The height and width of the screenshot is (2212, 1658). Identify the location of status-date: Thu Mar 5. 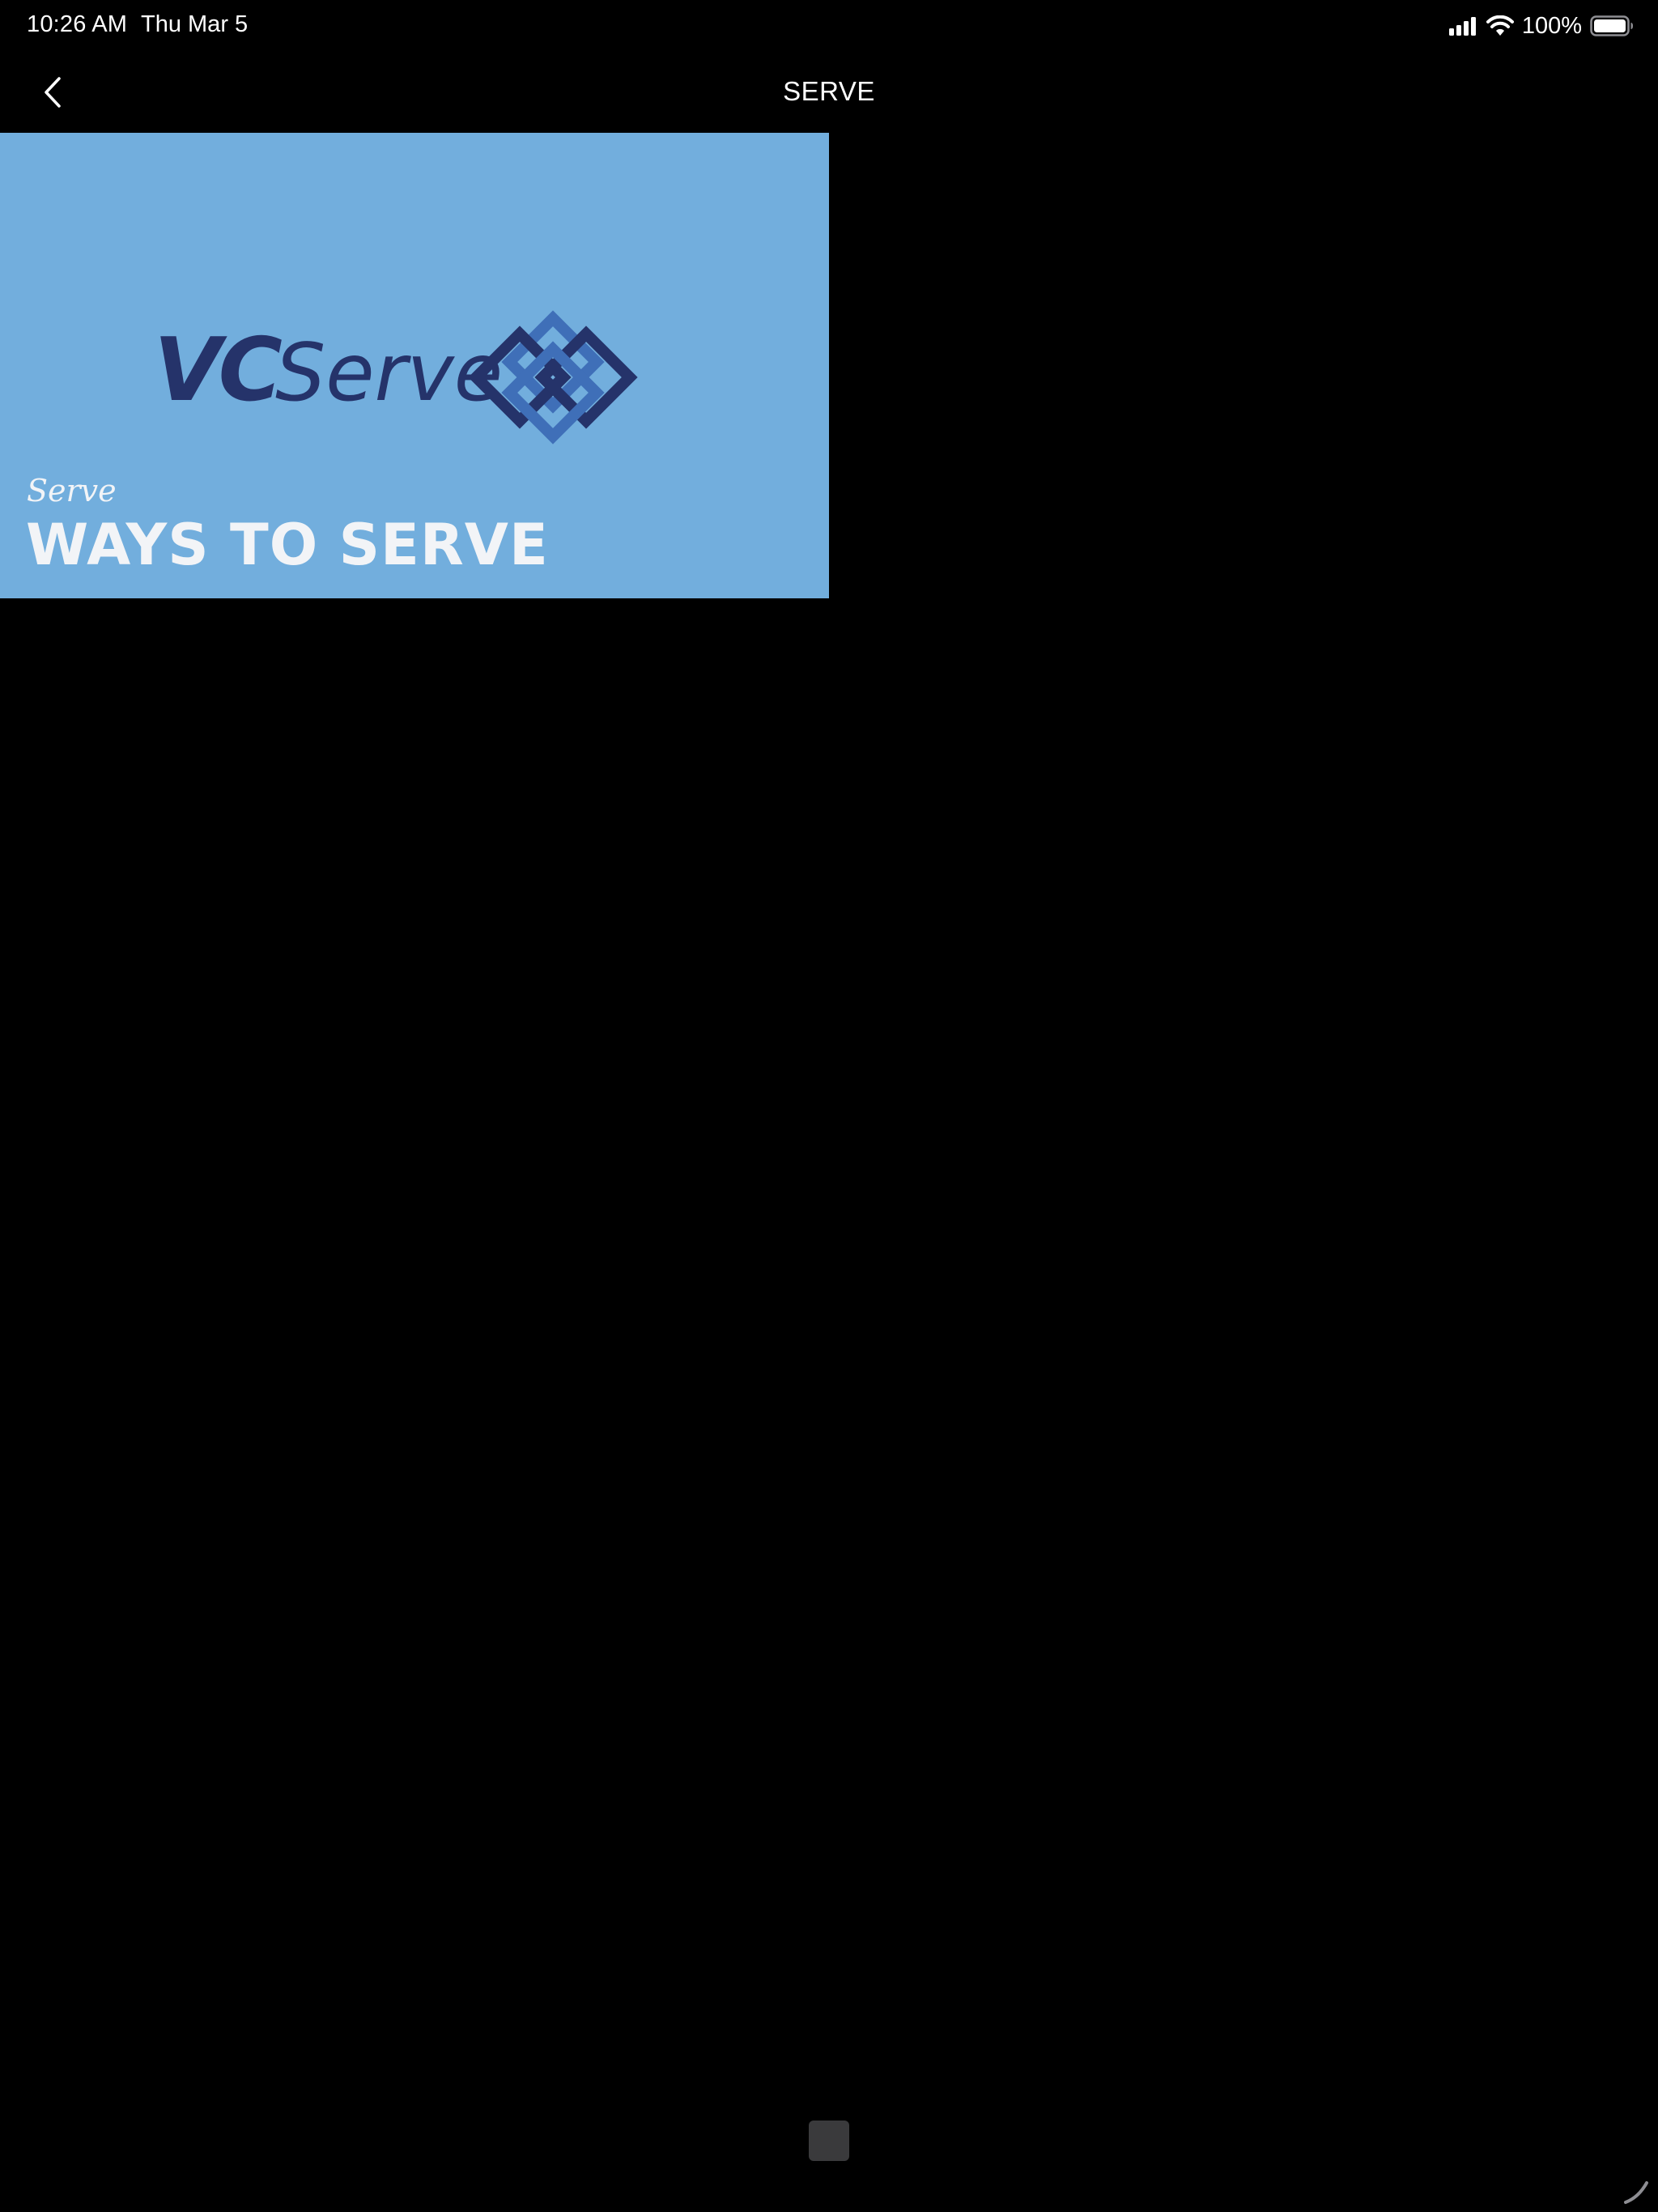
(195, 24).